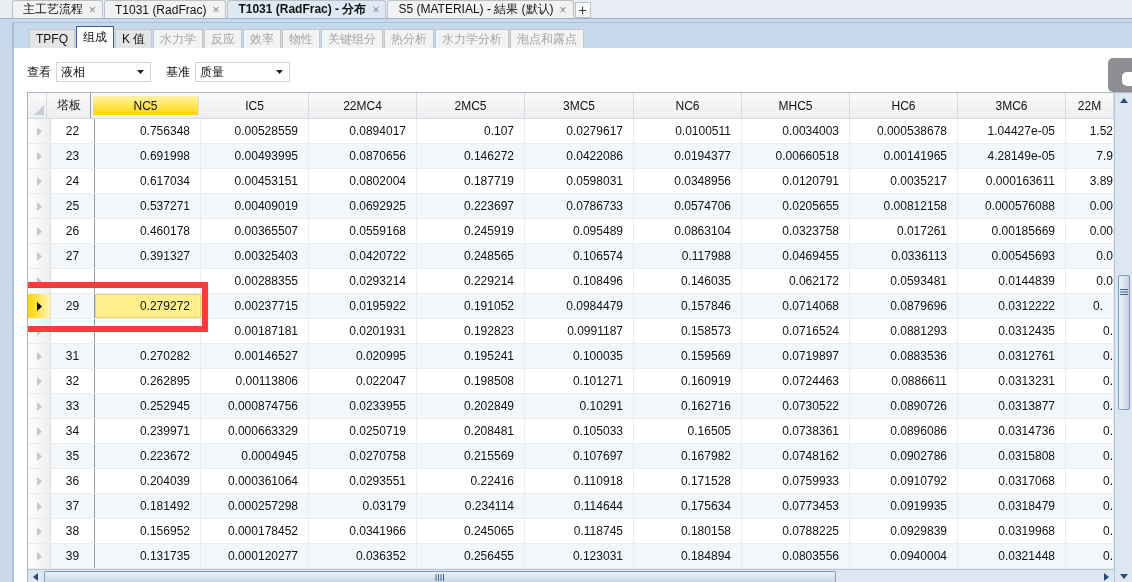 The width and height of the screenshot is (1132, 582). I want to click on document-tab: 主工艺流程 ×, so click(57, 9).